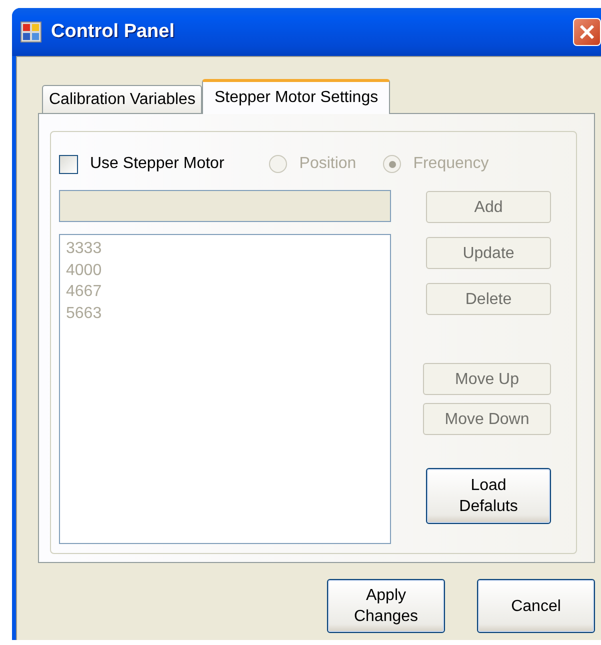 Image resolution: width=601 pixels, height=645 pixels. What do you see at coordinates (296, 96) in the screenshot?
I see `tab: Stepper Motor Settings` at bounding box center [296, 96].